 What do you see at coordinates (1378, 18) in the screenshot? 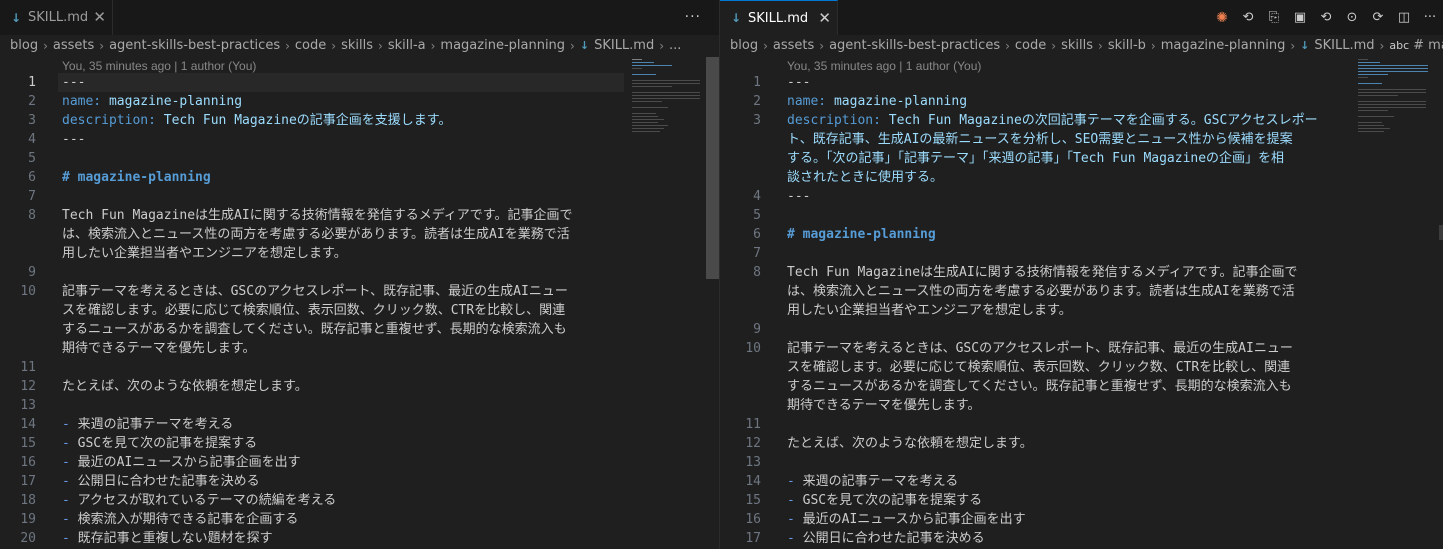
I see `go-forward-icon: ⟳` at bounding box center [1378, 18].